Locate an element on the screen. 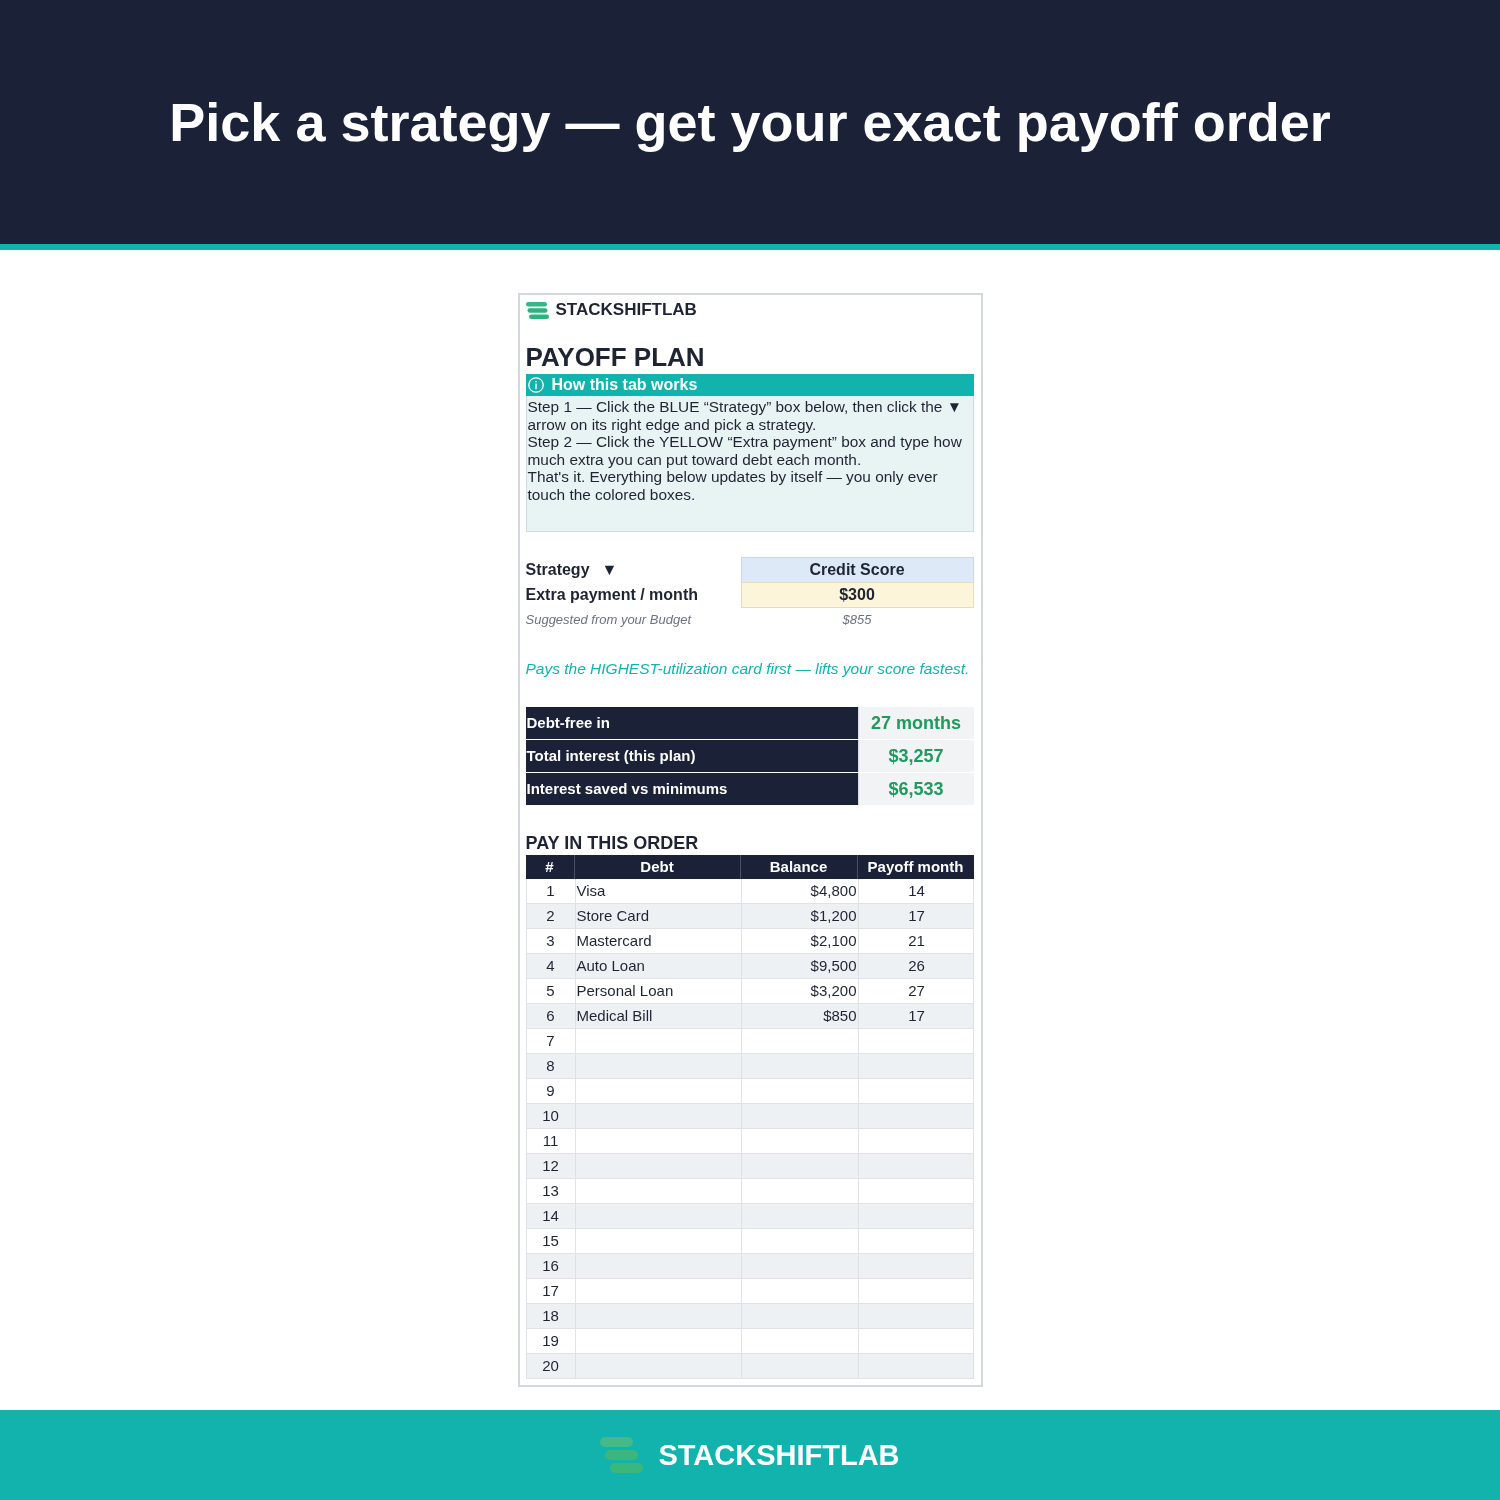 Image resolution: width=1500 pixels, height=1500 pixels. table-cell: Auto Loan is located at coordinates (610, 966).